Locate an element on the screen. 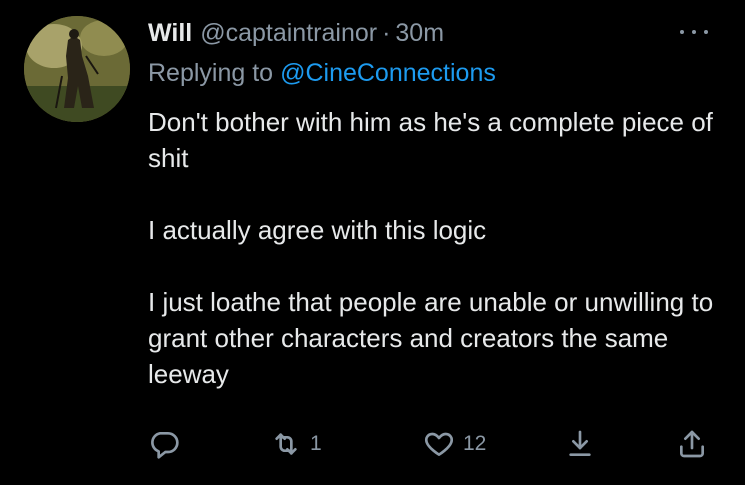  replying-prefix: Replying to is located at coordinates (211, 72).